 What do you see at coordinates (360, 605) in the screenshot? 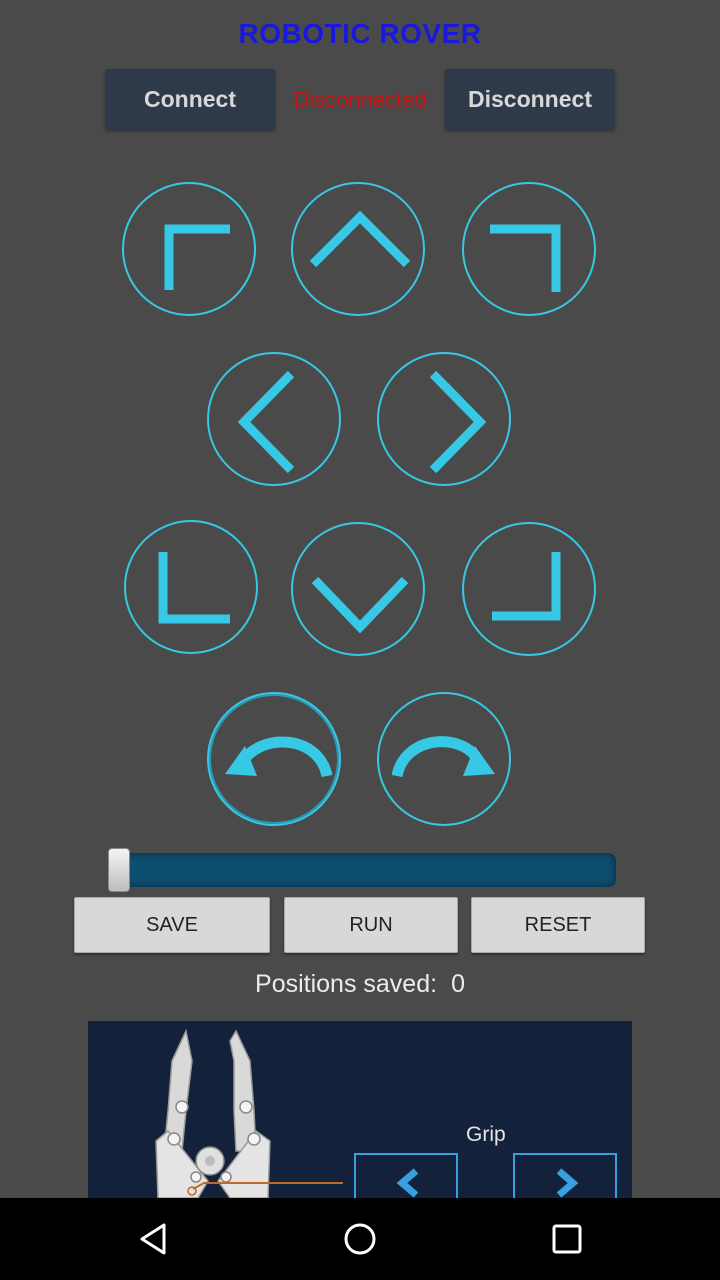
I see `chevron-down-icon` at bounding box center [360, 605].